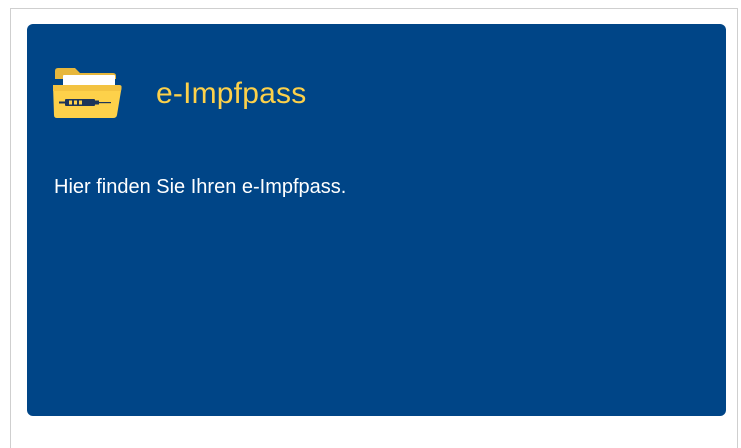 This screenshot has height=448, width=741. What do you see at coordinates (87, 93) in the screenshot?
I see `folder-syringe-icon` at bounding box center [87, 93].